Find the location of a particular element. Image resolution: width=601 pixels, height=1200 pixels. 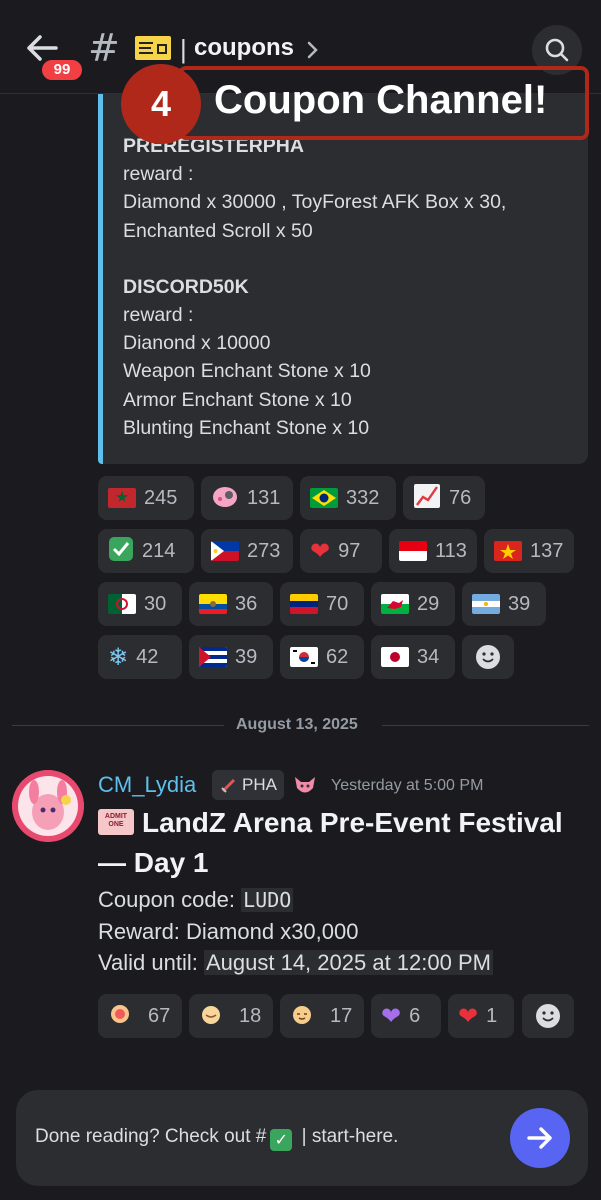

embed-reward-2-line: Dianond x 10000 is located at coordinates (197, 343).